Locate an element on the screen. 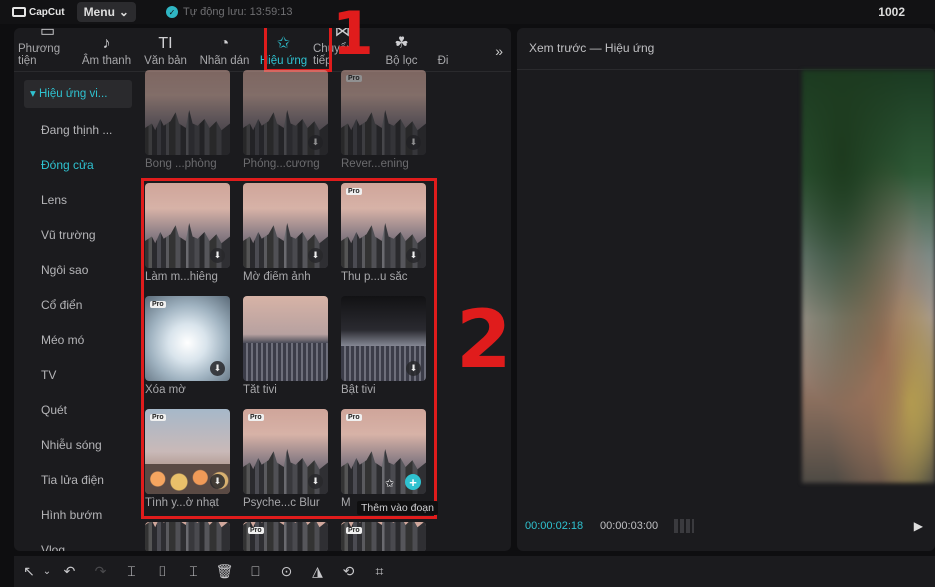 This screenshot has width=935, height=587. tab-stickers: ◔ Nhãn dán is located at coordinates (224, 51).